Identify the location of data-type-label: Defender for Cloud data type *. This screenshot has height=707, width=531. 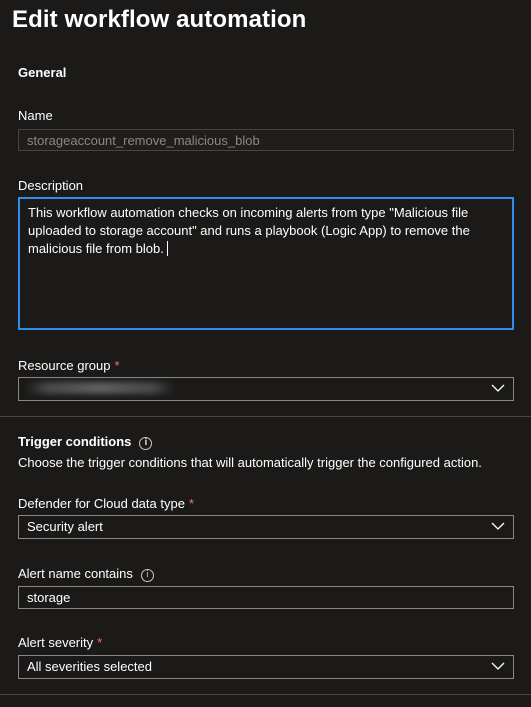
(106, 503).